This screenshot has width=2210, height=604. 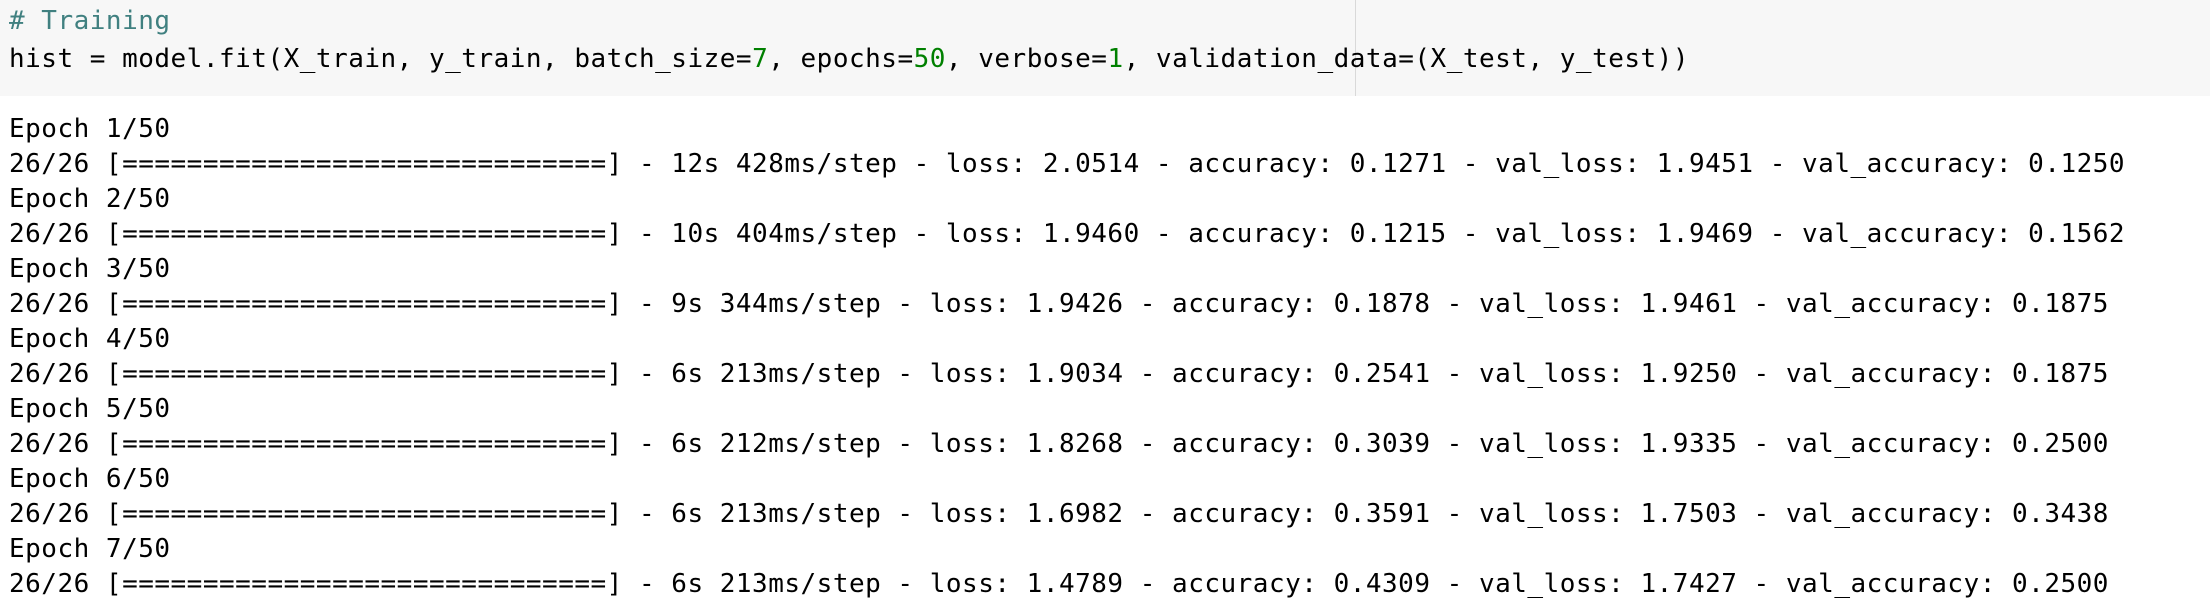 I want to click on code-fit-epochs-arg: , epochs=, so click(x=841, y=59).